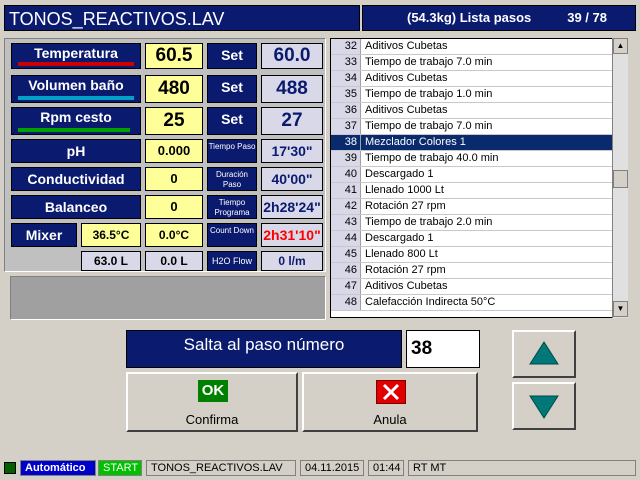 The width and height of the screenshot is (640, 480). I want to click on volume-label: Volumen baño, so click(76, 89).